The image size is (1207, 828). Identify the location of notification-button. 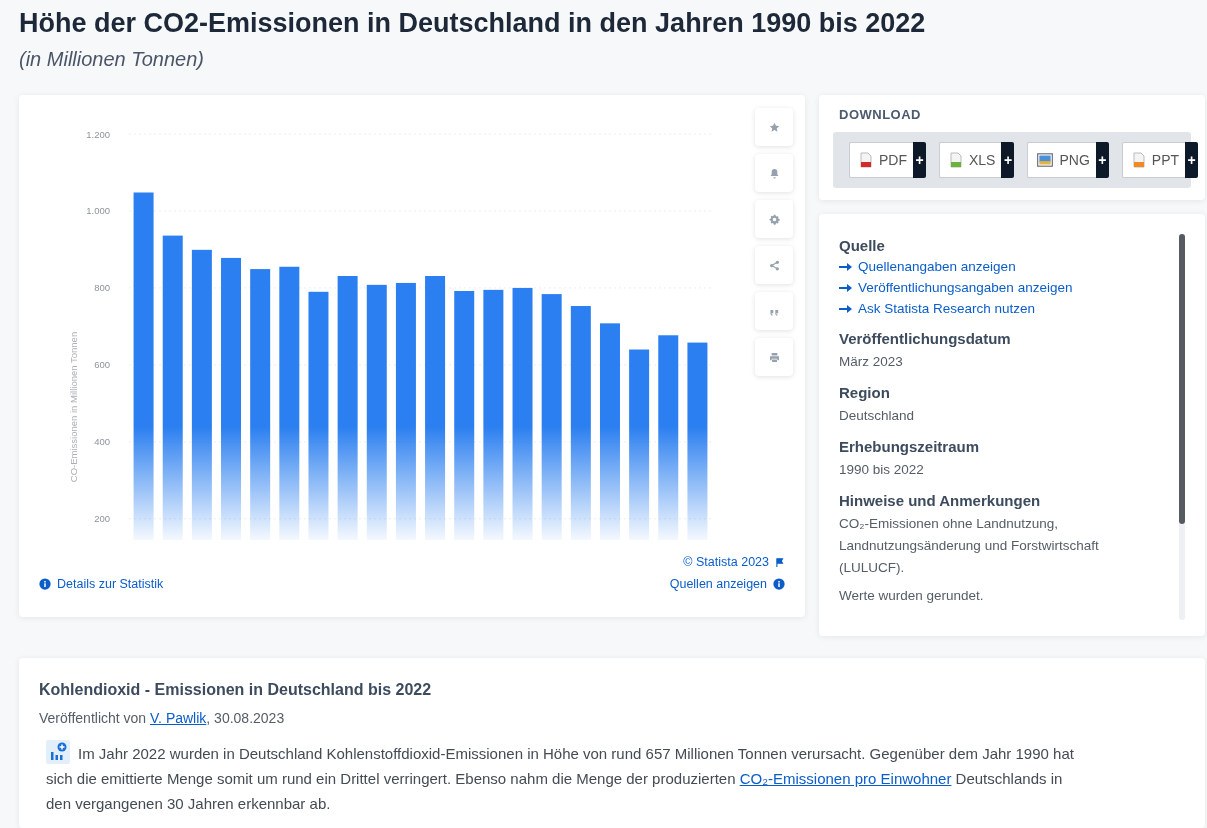
(774, 173).